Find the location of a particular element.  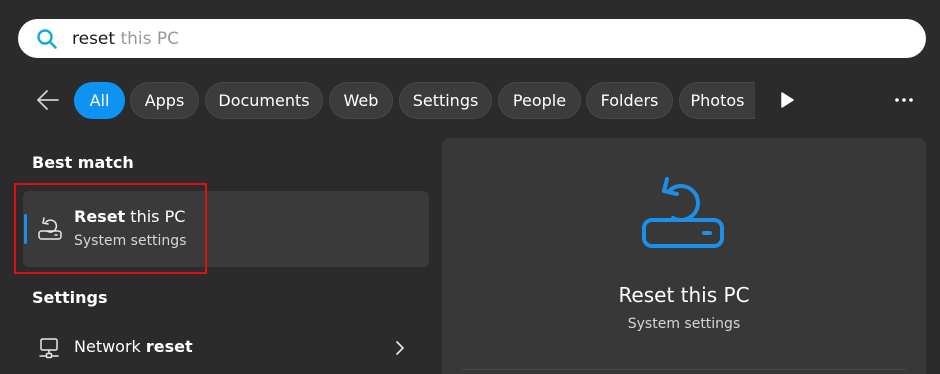

filter-web: Web is located at coordinates (361, 100).